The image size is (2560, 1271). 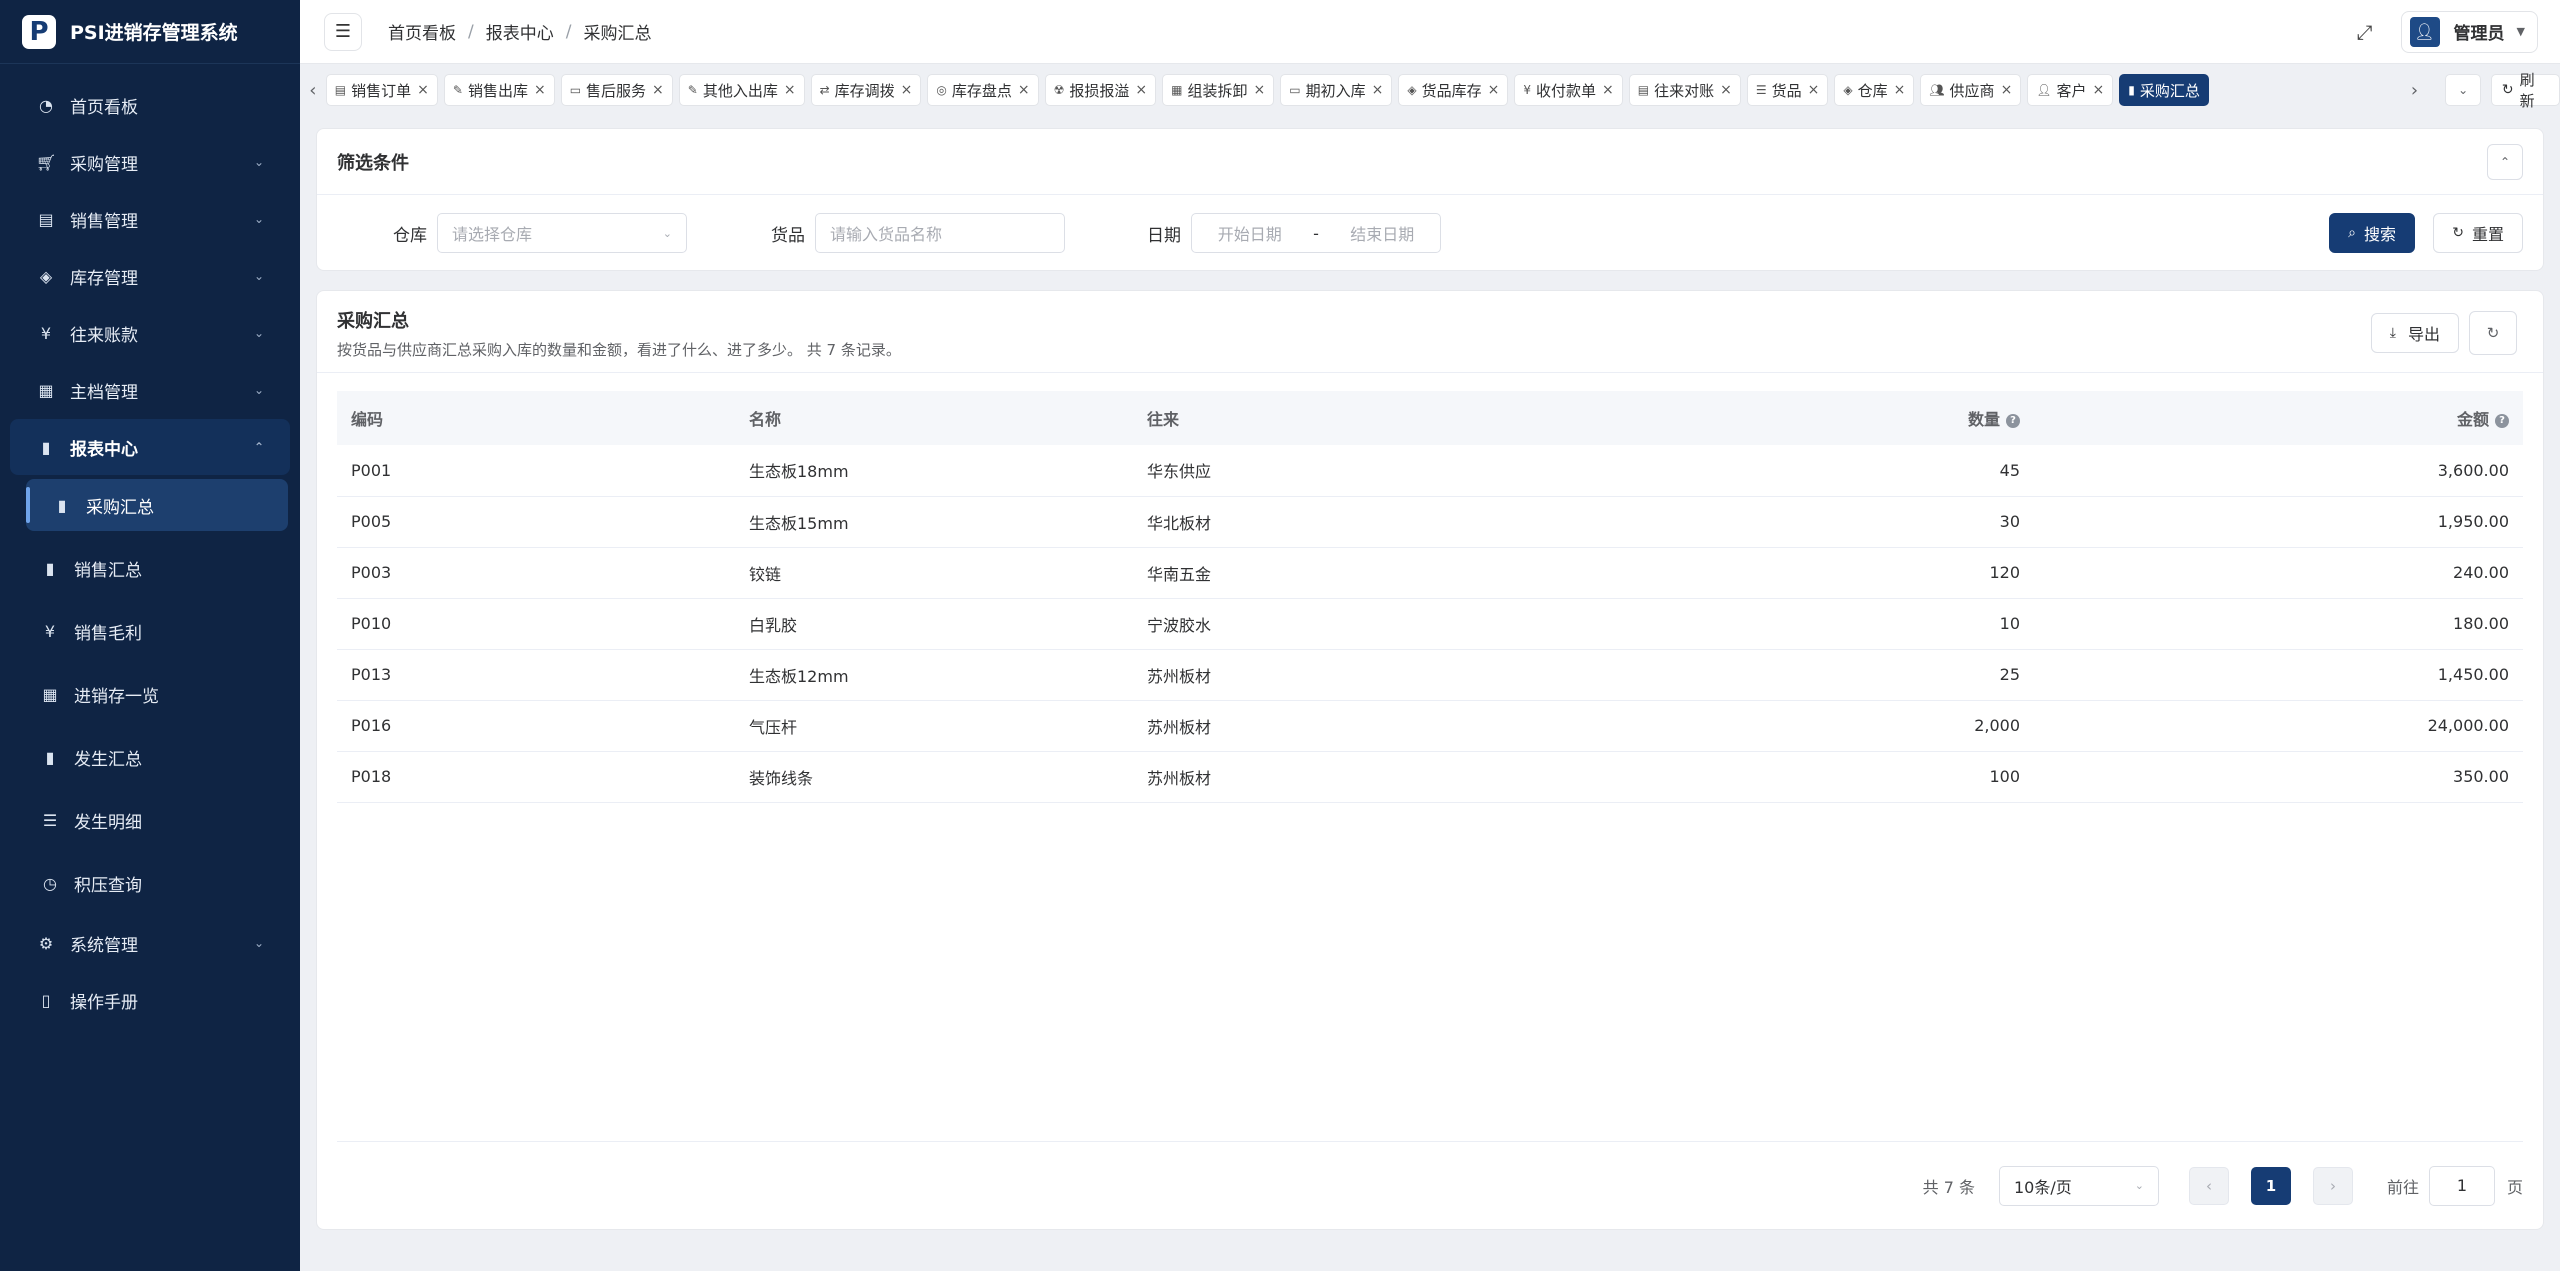 What do you see at coordinates (2270, 1185) in the screenshot?
I see `page-number-button: 1` at bounding box center [2270, 1185].